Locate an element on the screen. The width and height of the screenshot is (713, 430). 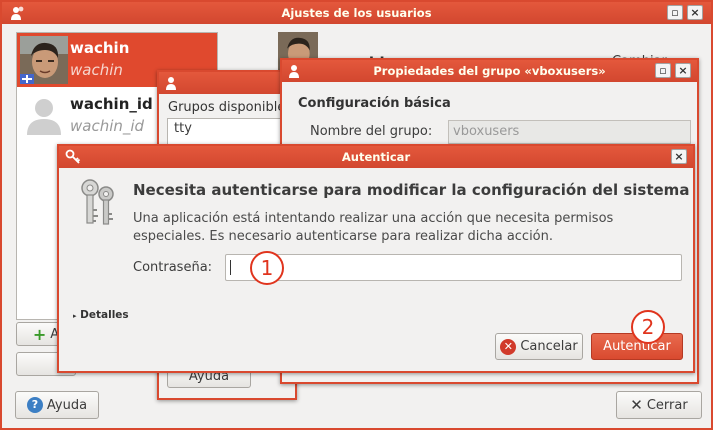
close-button: ✕ Cerrar is located at coordinates (659, 405).